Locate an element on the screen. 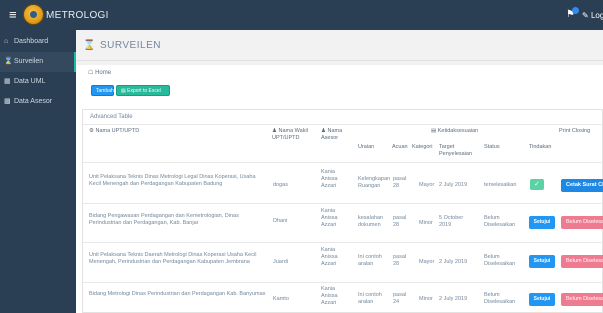 The image size is (603, 313). col-header-print: Print Closing is located at coordinates (575, 131).